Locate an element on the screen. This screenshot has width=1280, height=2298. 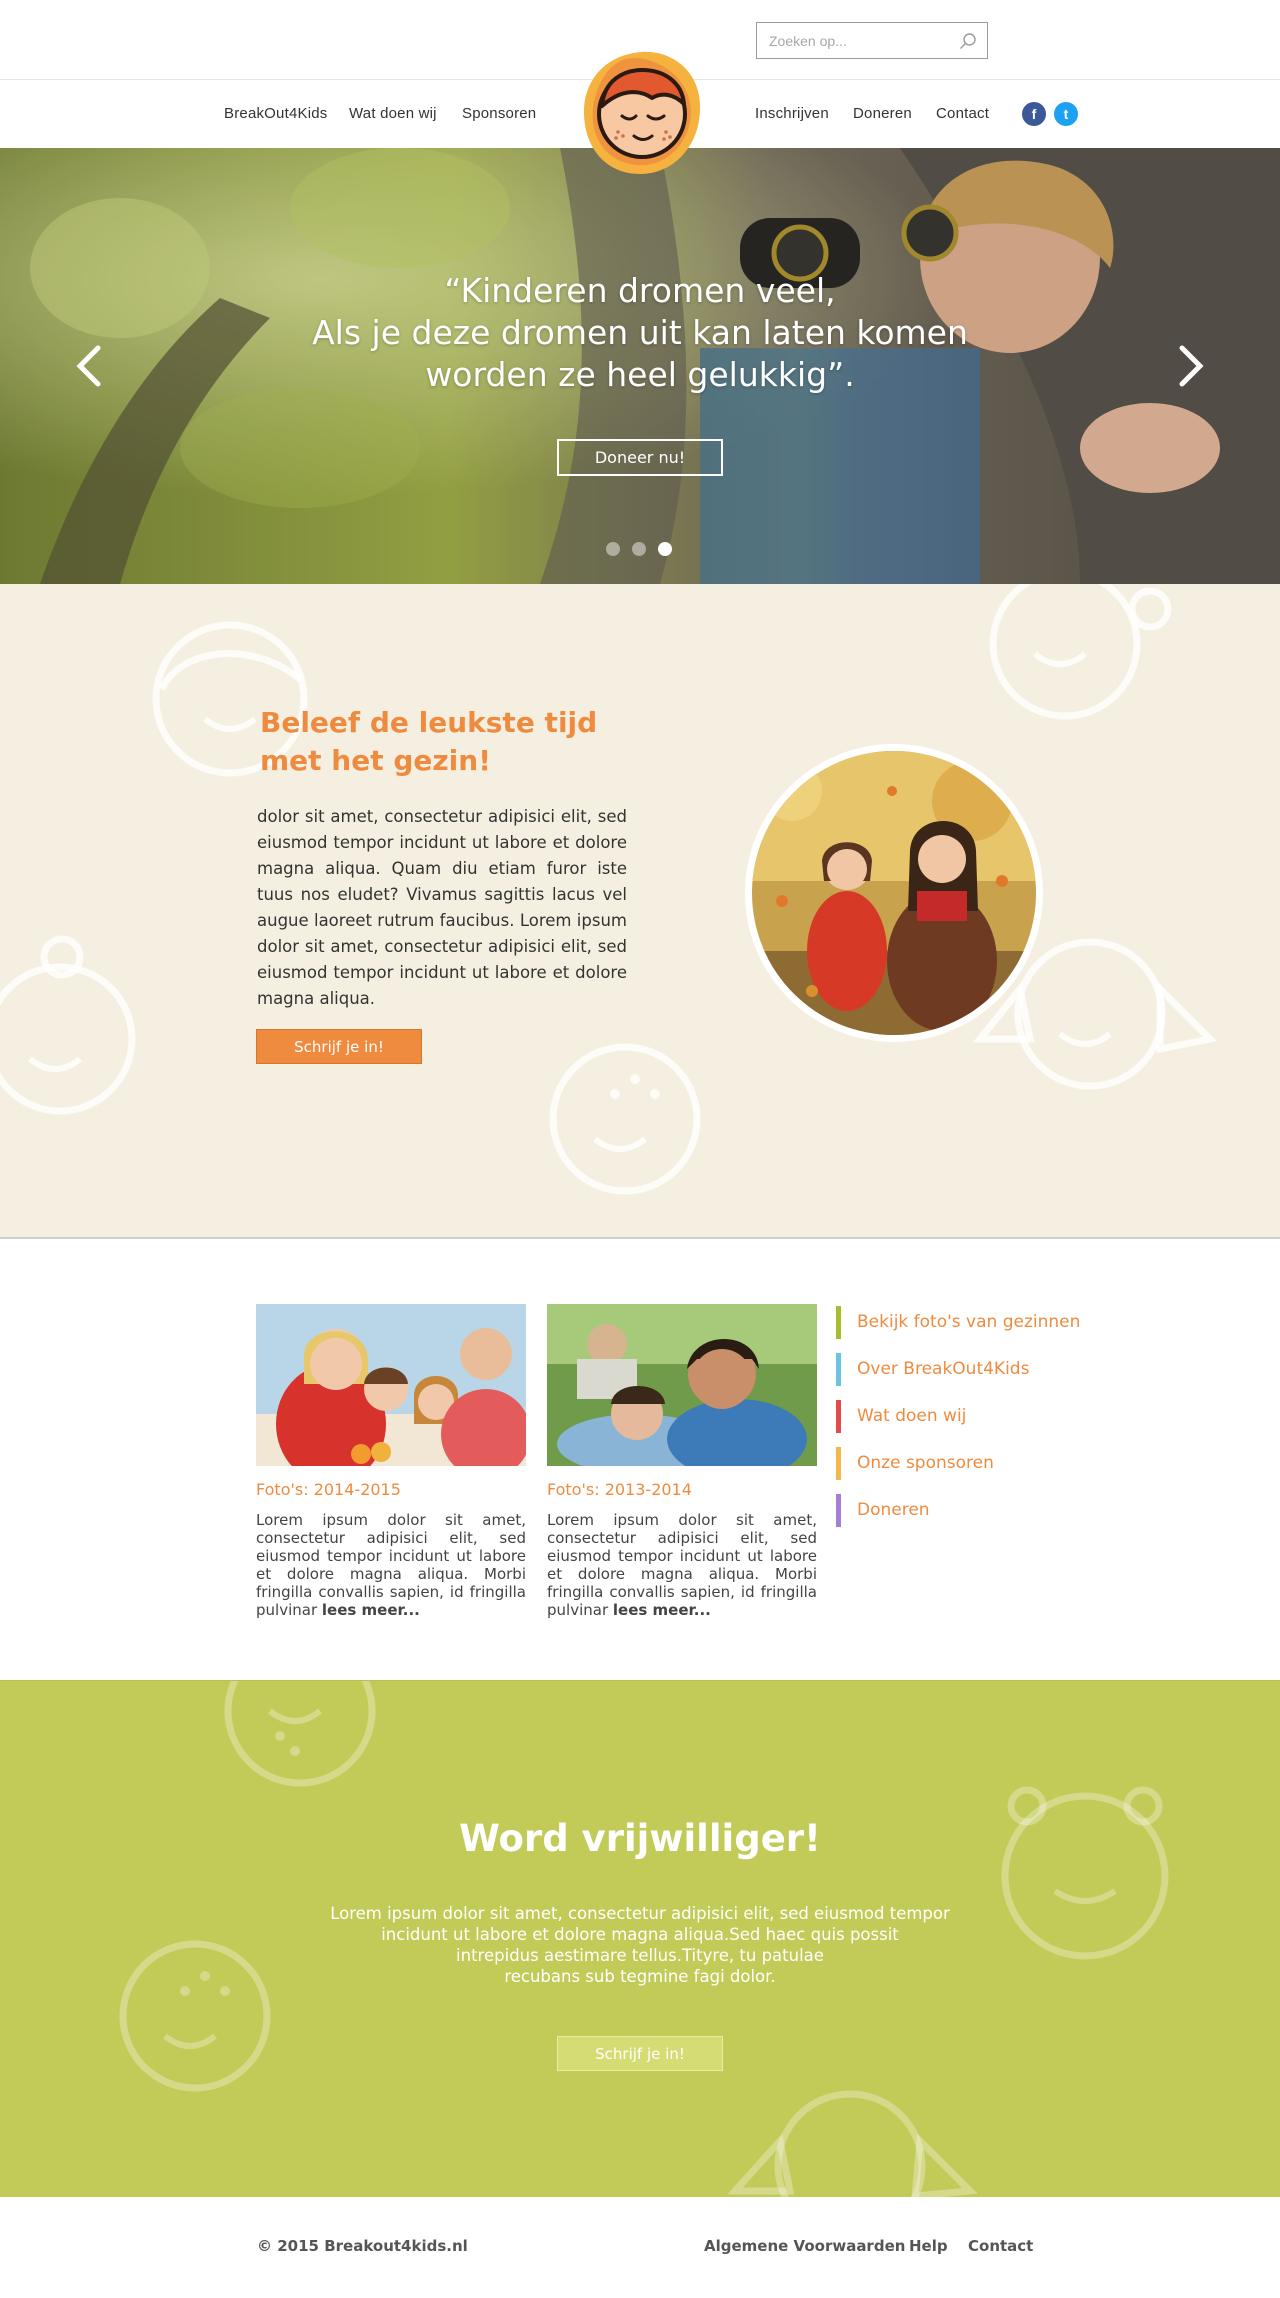
donate-button: Doneer nu! is located at coordinates (640, 457).